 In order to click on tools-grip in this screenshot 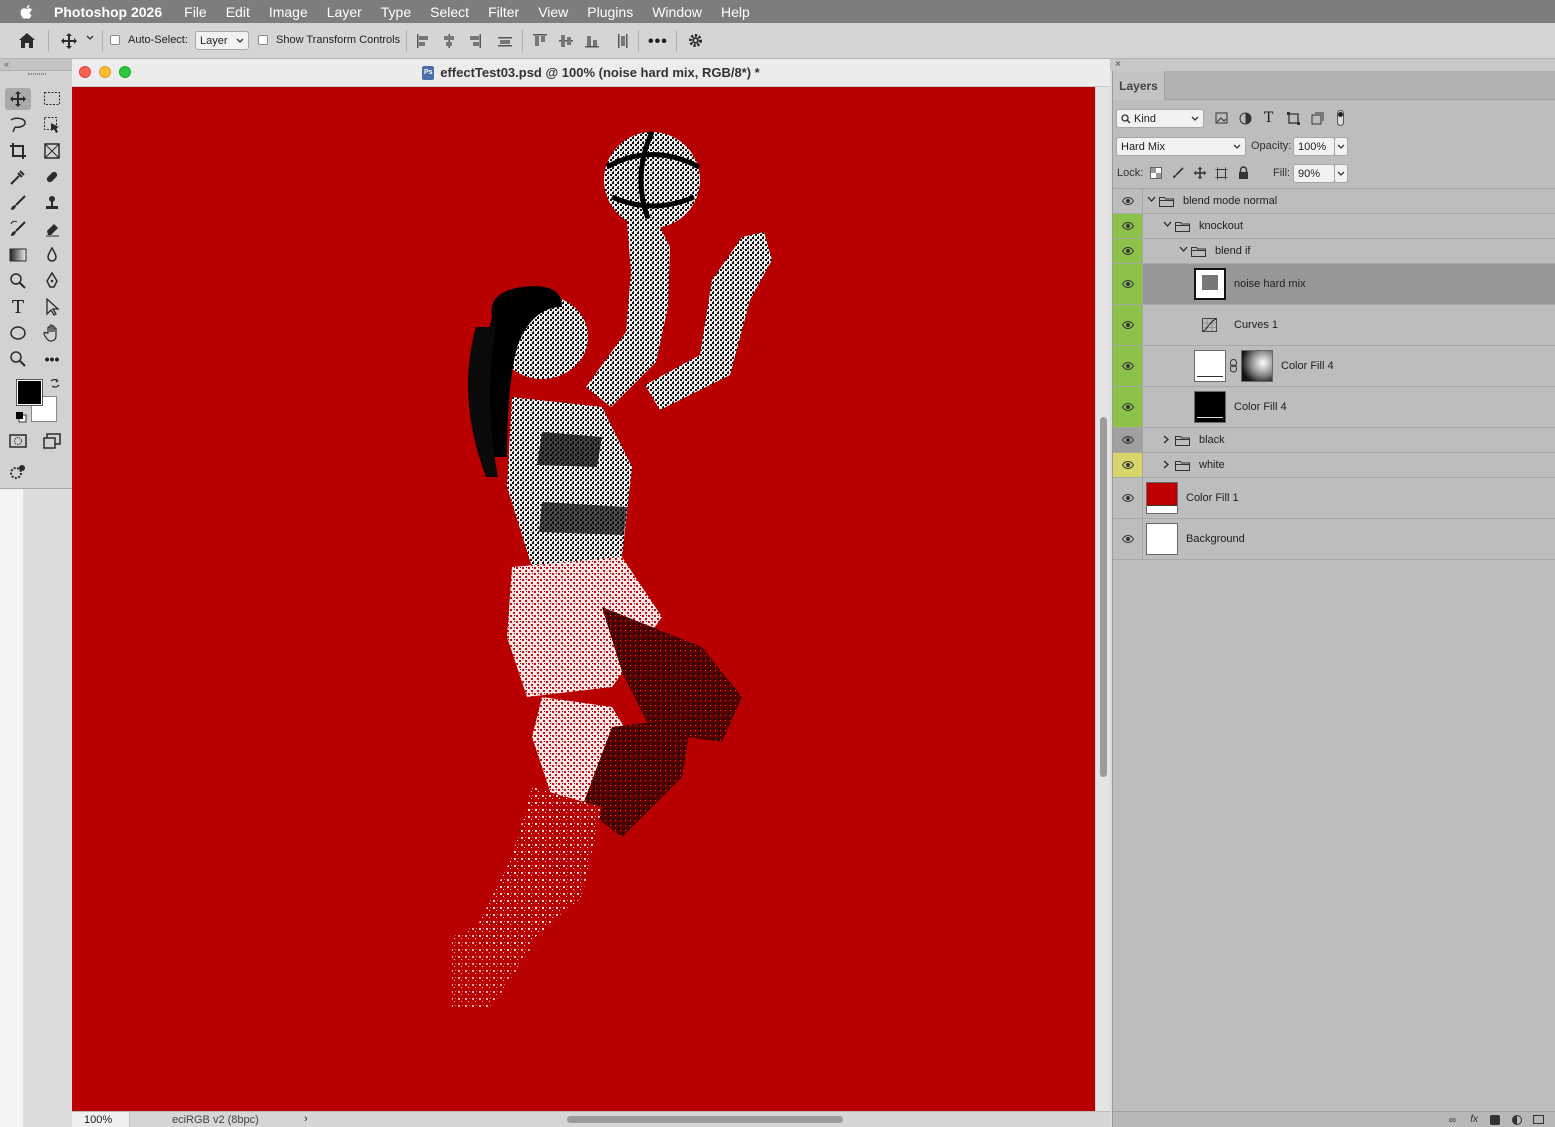, I will do `click(37, 74)`.